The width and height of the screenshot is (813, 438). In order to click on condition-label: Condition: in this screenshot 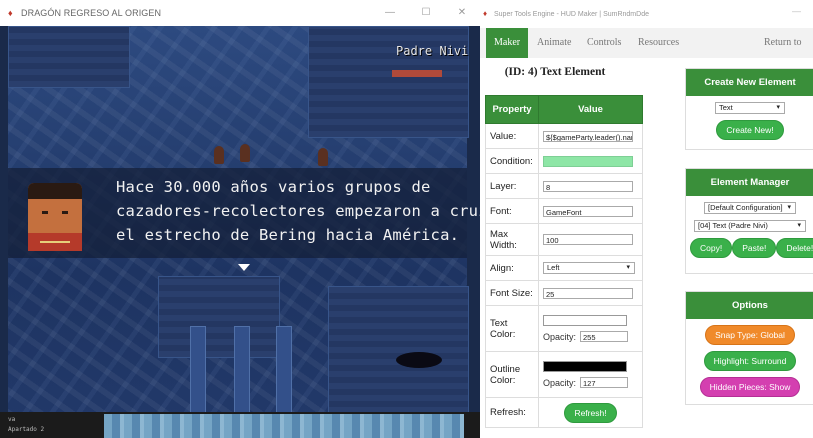, I will do `click(512, 161)`.